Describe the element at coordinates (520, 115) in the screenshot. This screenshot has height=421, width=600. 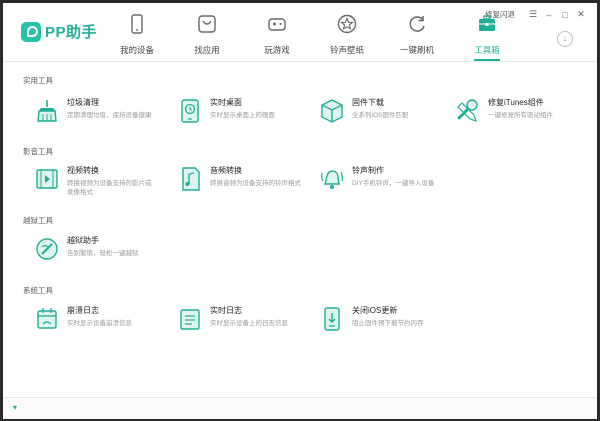
I see `tool-desc: 一键修复所有驱动组件` at that location.